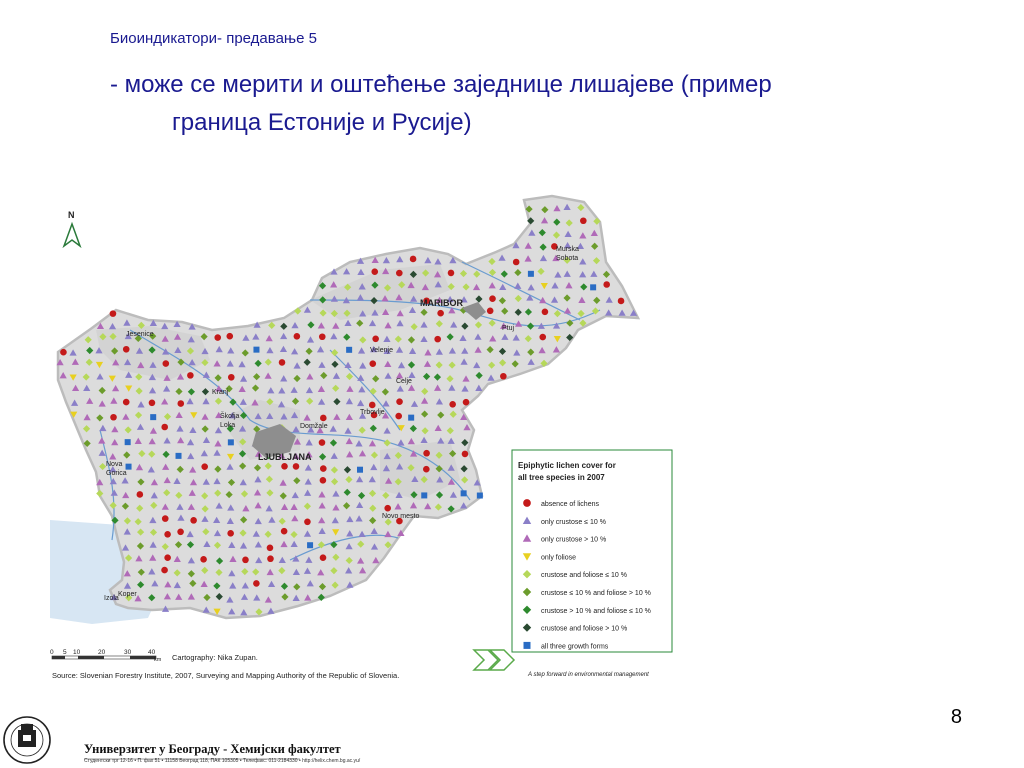 This screenshot has width=1024, height=768. Describe the element at coordinates (584, 575) in the screenshot. I see `legend-label: crustose and foliose ≤ 10 %` at that location.